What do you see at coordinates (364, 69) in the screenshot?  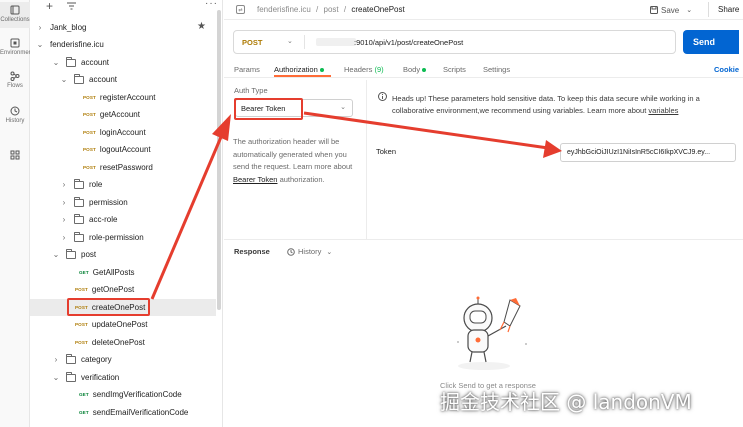 I see `tab-headers: Headers (9)` at bounding box center [364, 69].